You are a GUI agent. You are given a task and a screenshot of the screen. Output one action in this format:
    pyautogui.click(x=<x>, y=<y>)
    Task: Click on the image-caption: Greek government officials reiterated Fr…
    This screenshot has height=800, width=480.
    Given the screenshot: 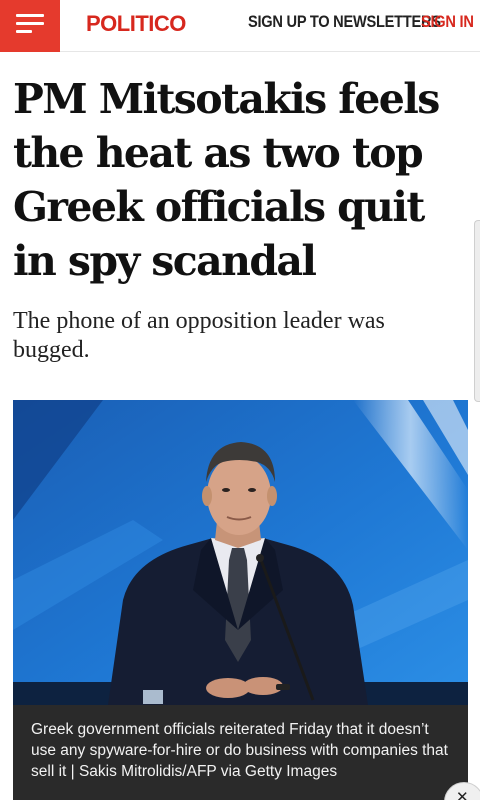 What is the action you would take?
    pyautogui.click(x=240, y=752)
    